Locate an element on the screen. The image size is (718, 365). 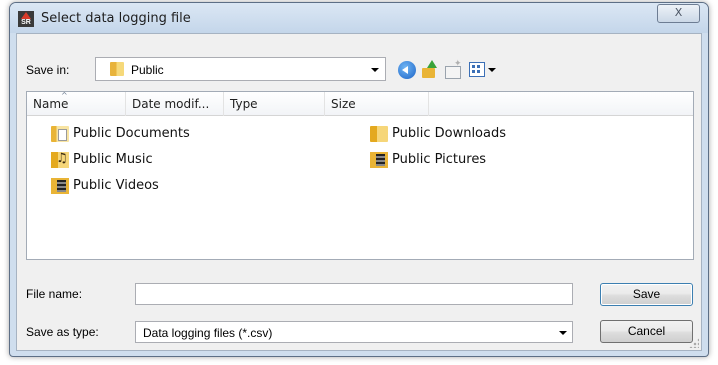
list-item-public-videos: Public Videos is located at coordinates (151, 186).